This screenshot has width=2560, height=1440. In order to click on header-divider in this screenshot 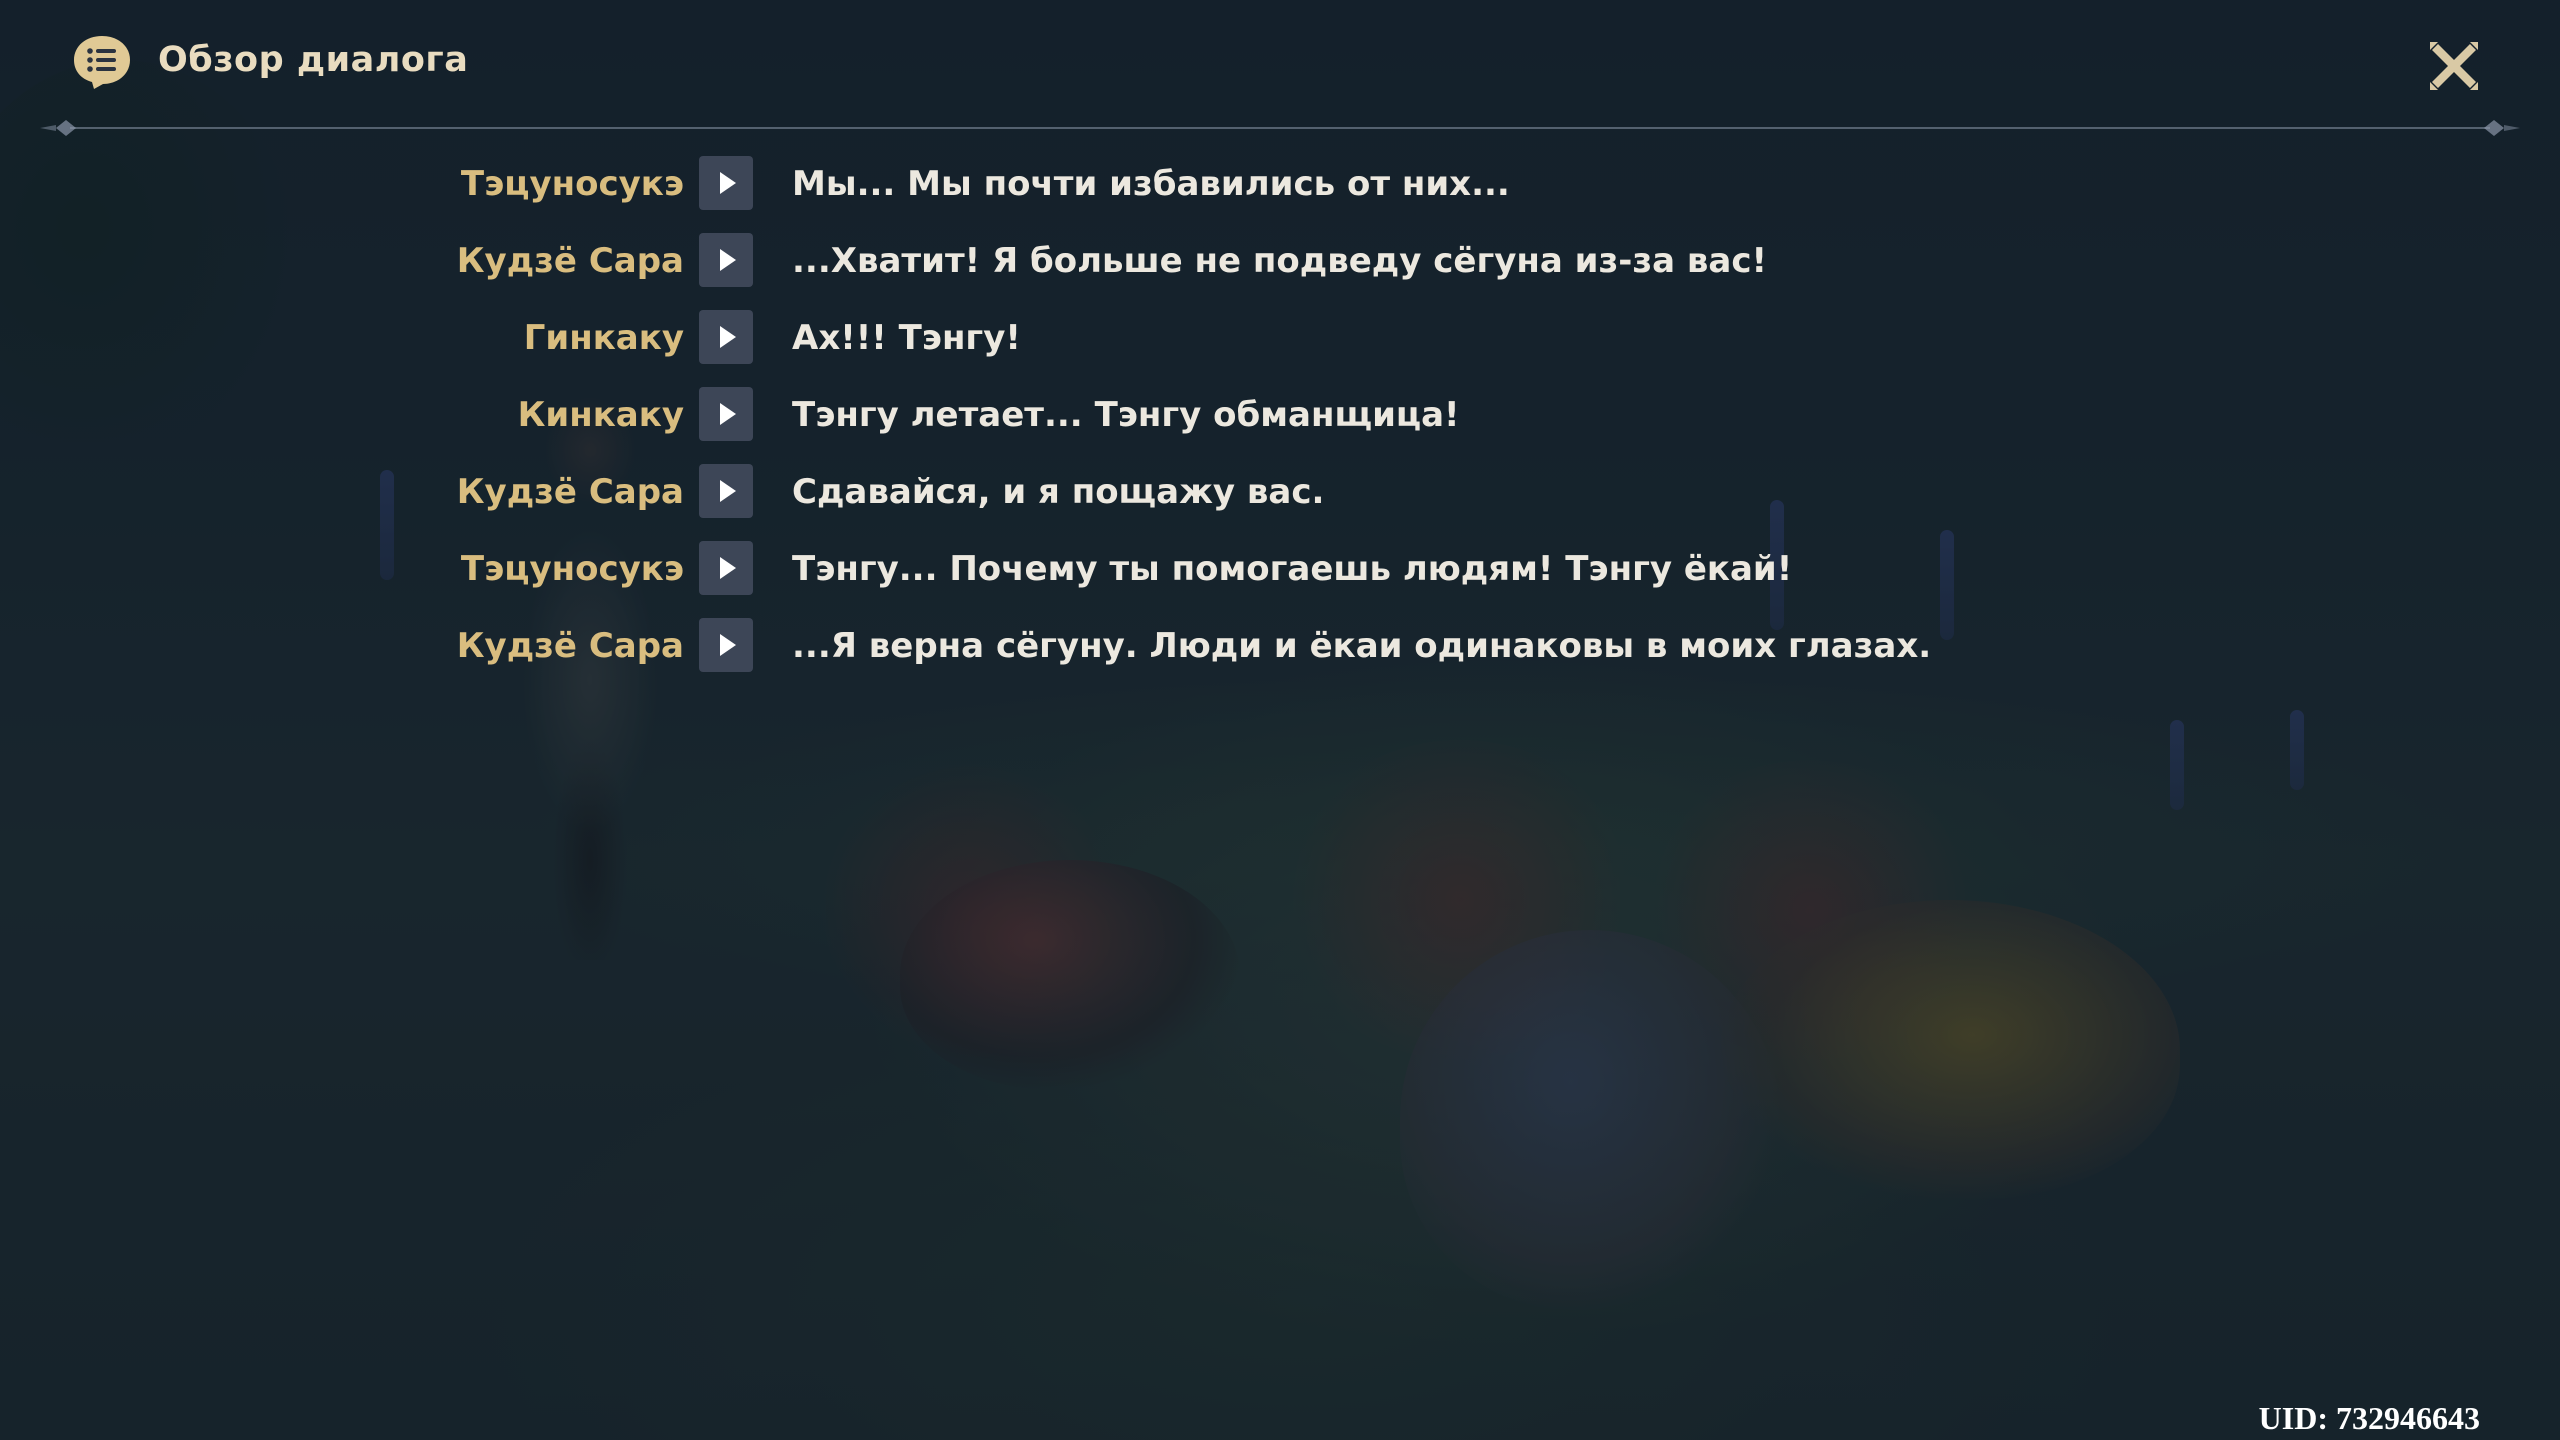, I will do `click(1280, 128)`.